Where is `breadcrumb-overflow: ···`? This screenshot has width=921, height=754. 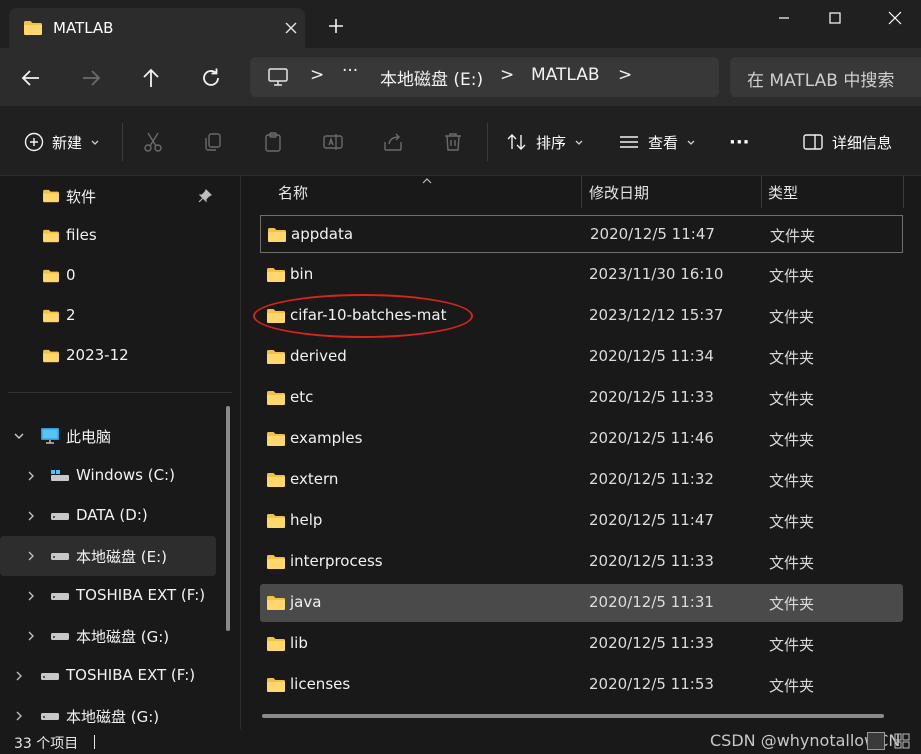 breadcrumb-overflow: ··· is located at coordinates (350, 71).